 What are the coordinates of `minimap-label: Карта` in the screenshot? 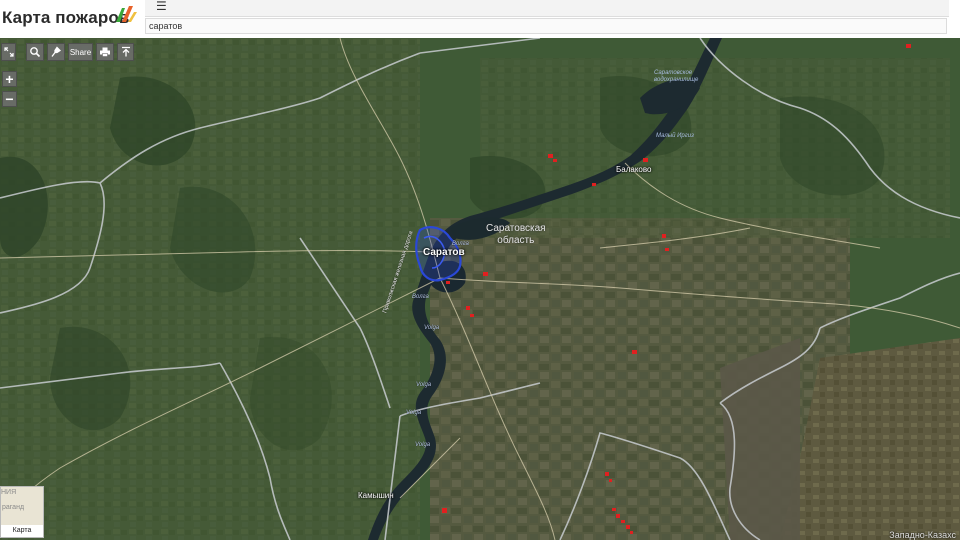 It's located at (22, 531).